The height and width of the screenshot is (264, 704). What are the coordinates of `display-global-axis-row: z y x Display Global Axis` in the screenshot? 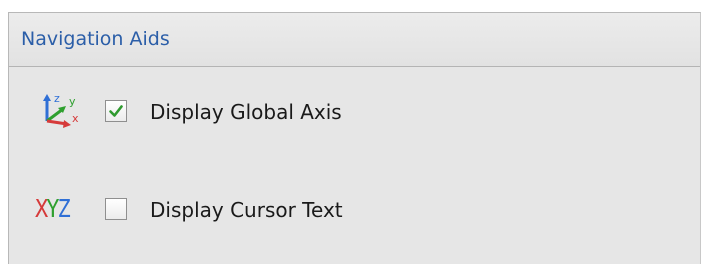 It's located at (354, 111).